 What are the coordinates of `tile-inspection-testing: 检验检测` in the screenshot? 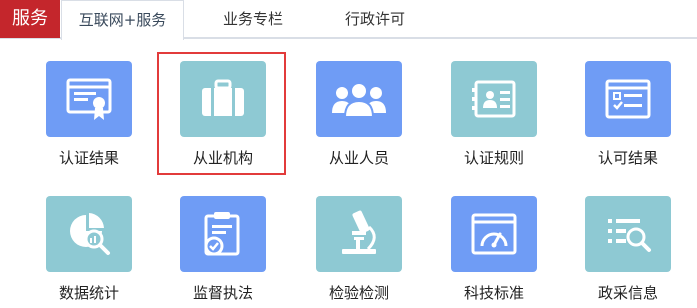 It's located at (359, 249).